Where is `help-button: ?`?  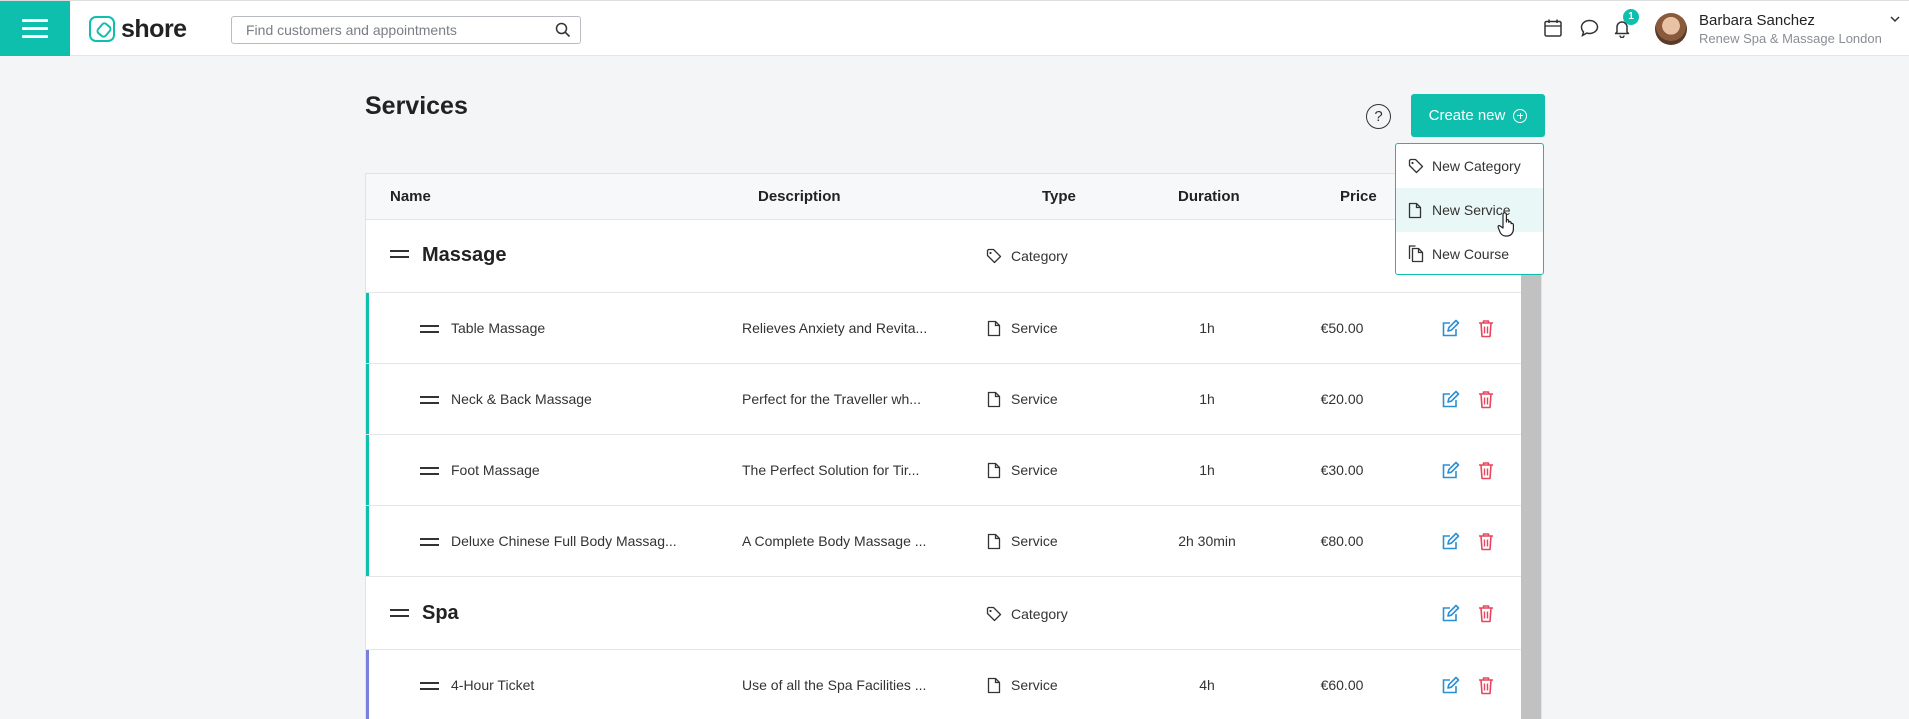 help-button: ? is located at coordinates (1378, 116).